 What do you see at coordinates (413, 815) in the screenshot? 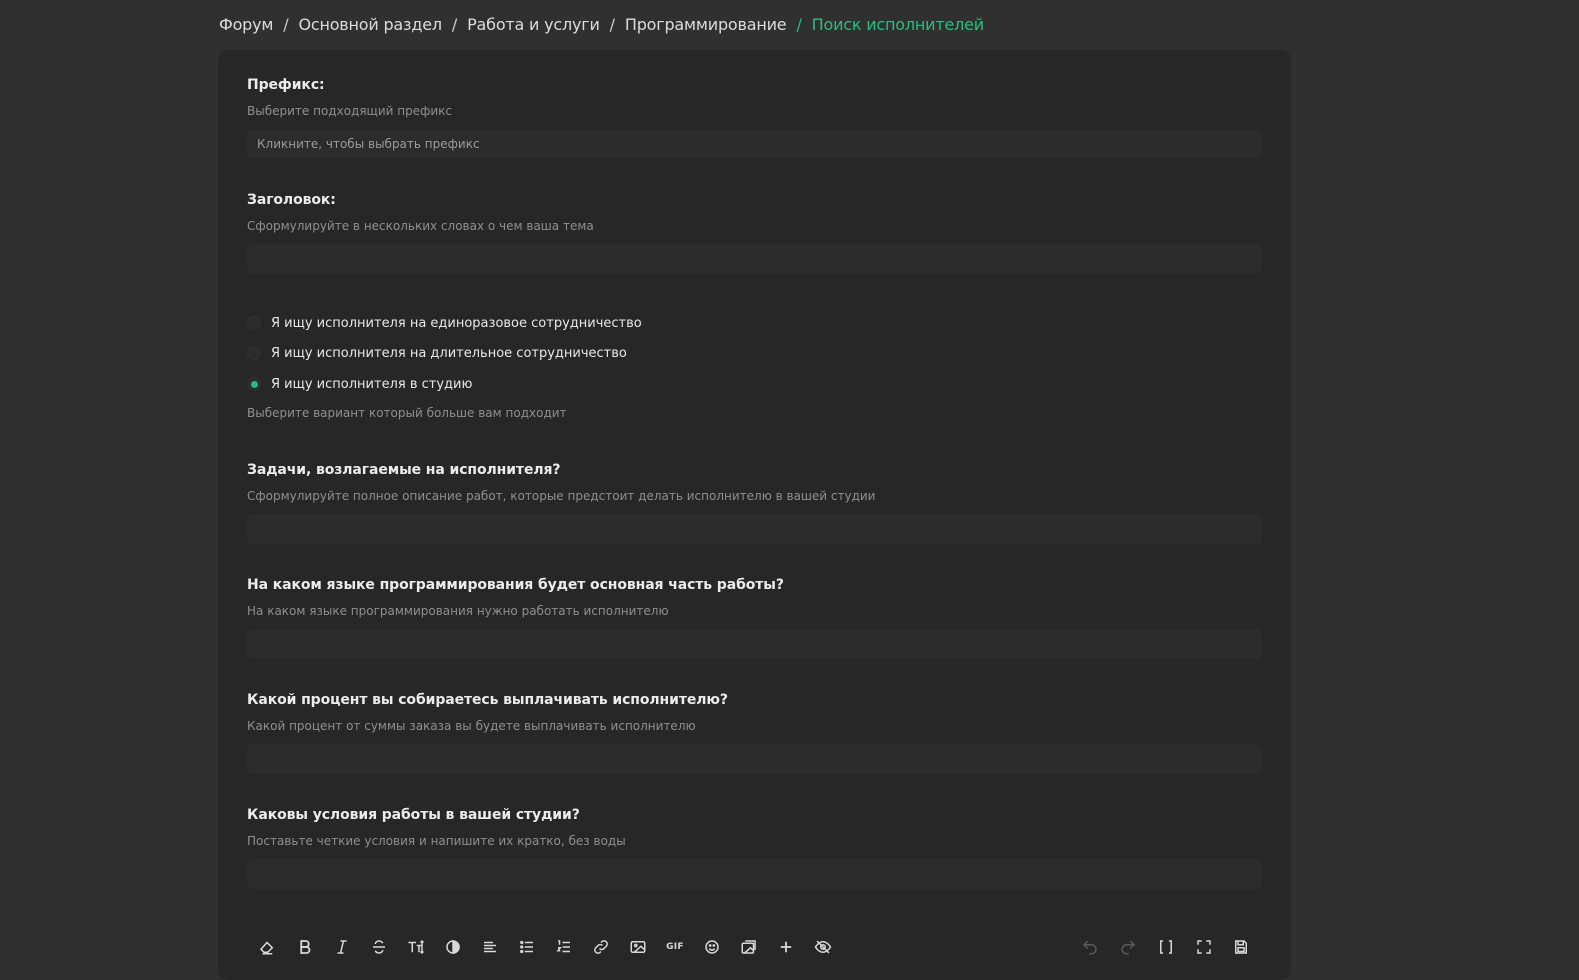
I see `conditions-label: Каковы условия работы в вашей студии?` at bounding box center [413, 815].